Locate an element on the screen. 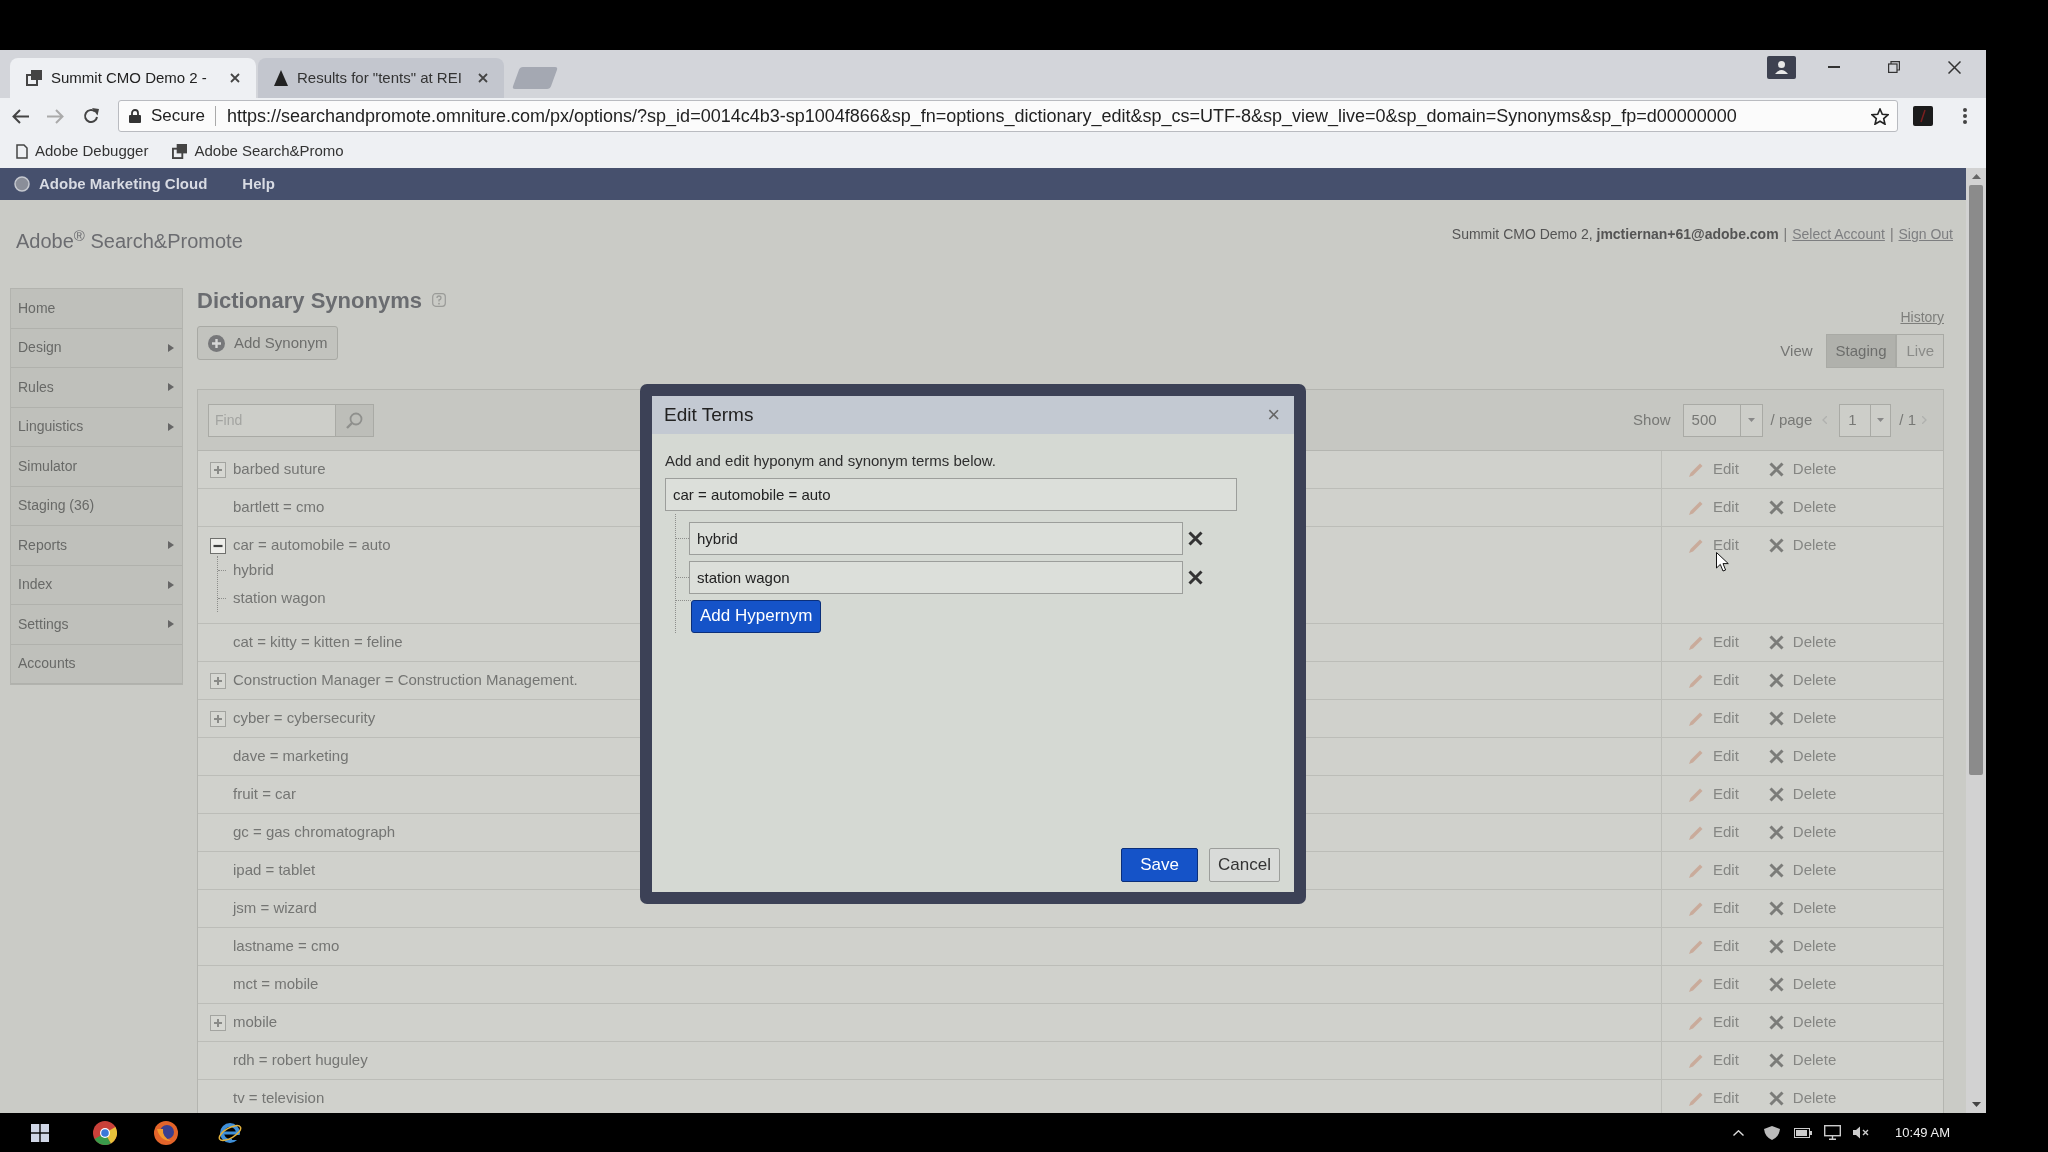  sidebar-item: Design is located at coordinates (96, 348).